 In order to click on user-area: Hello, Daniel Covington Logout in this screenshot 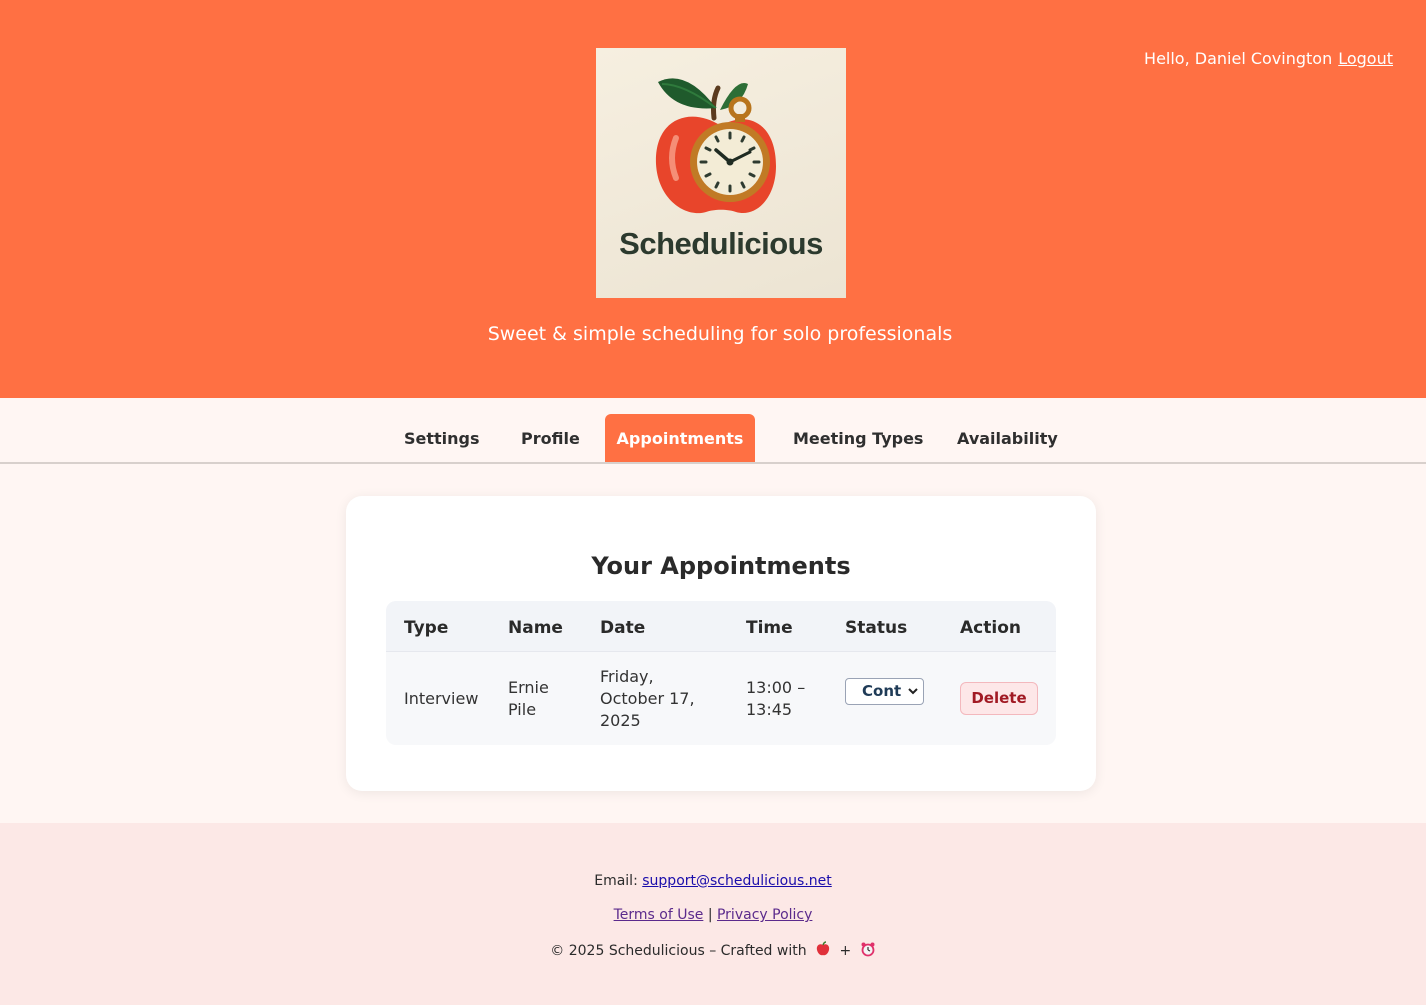, I will do `click(1268, 58)`.